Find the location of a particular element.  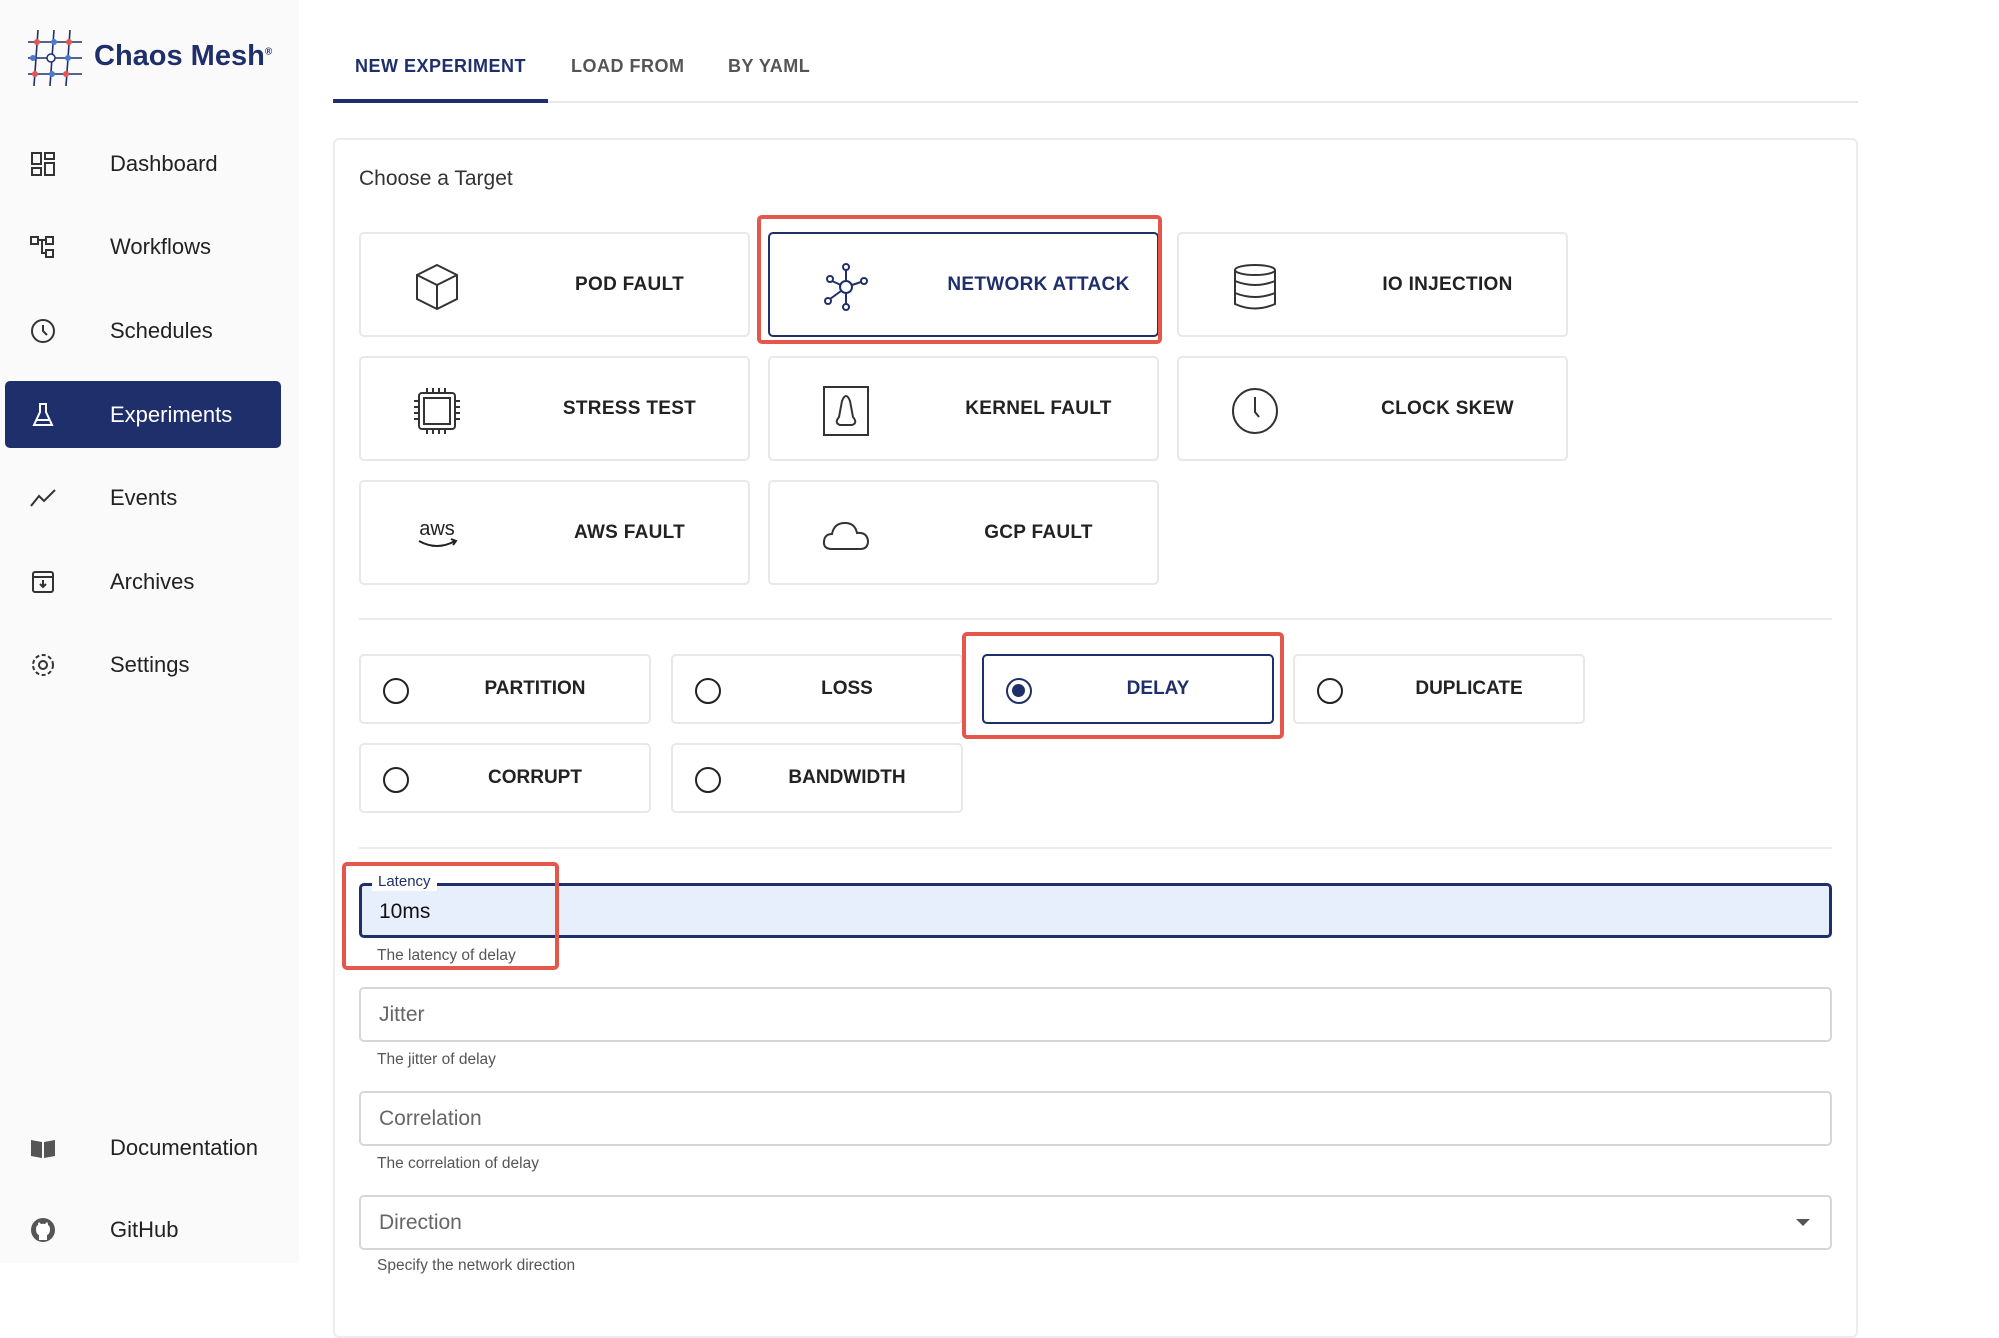

target-label: POD FAULT is located at coordinates (629, 284).